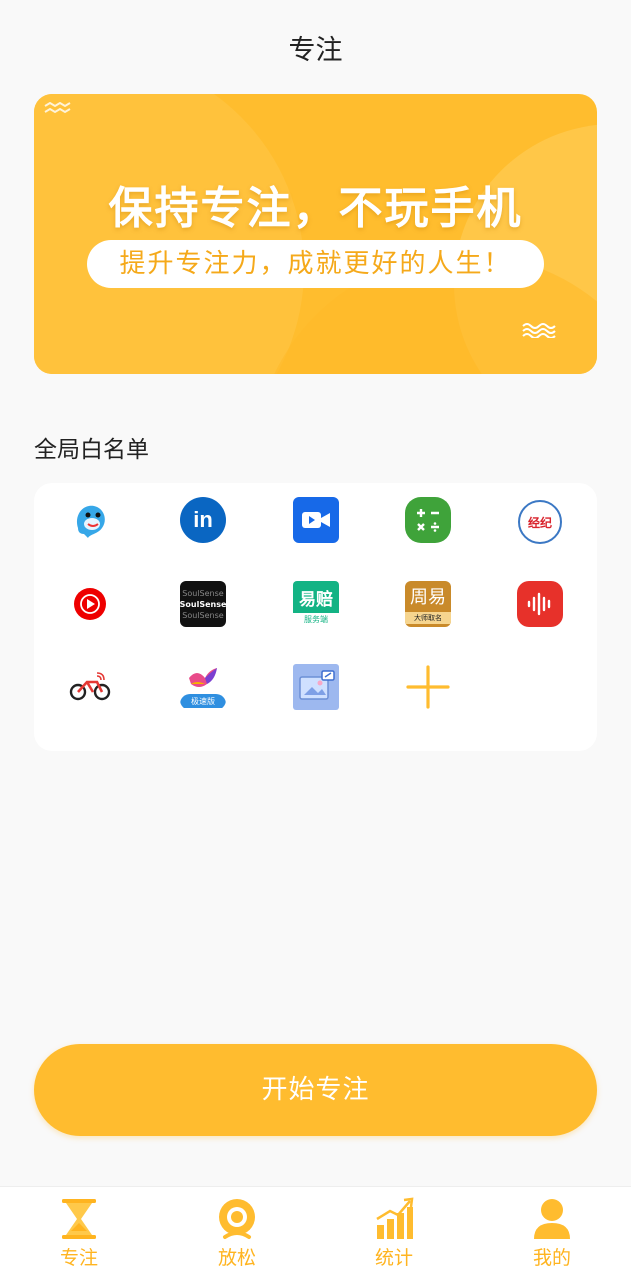 Image resolution: width=631 pixels, height=1281 pixels. I want to click on zhouyi-app-icon: 周易 大师取名, so click(428, 604).